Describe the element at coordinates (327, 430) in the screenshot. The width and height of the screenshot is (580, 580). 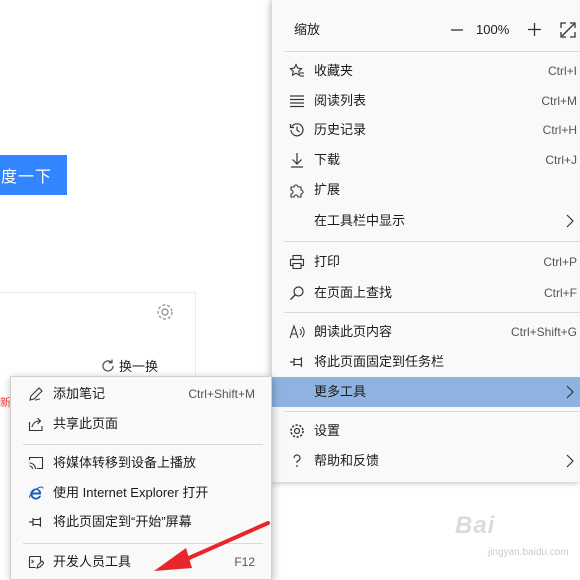
I see `menu-item-label: 设置` at that location.